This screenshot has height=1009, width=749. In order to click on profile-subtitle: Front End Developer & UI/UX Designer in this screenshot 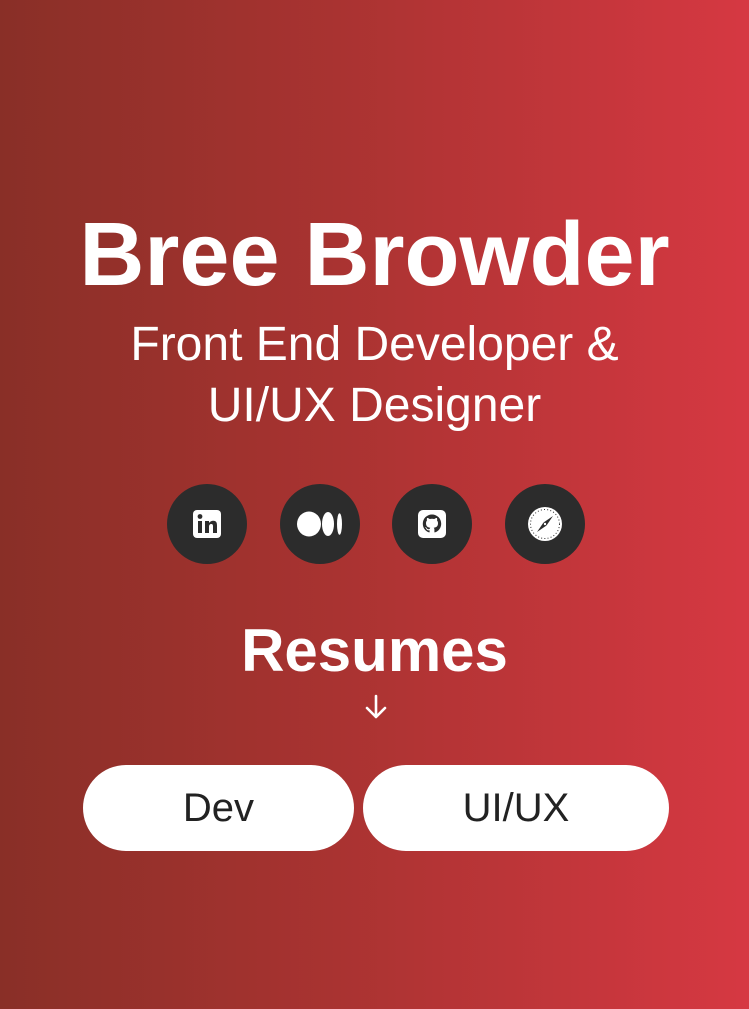, I will do `click(374, 375)`.